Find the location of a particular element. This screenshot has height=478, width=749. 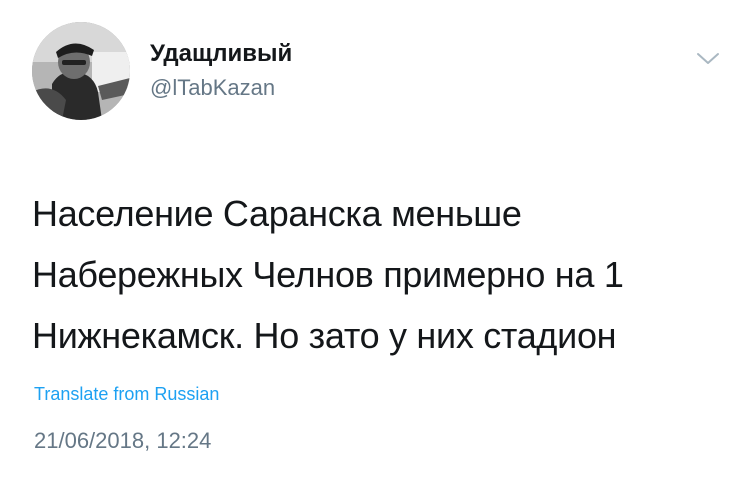

tweet-timestamp: 21/06/2018, 12:24 is located at coordinates (122, 441).